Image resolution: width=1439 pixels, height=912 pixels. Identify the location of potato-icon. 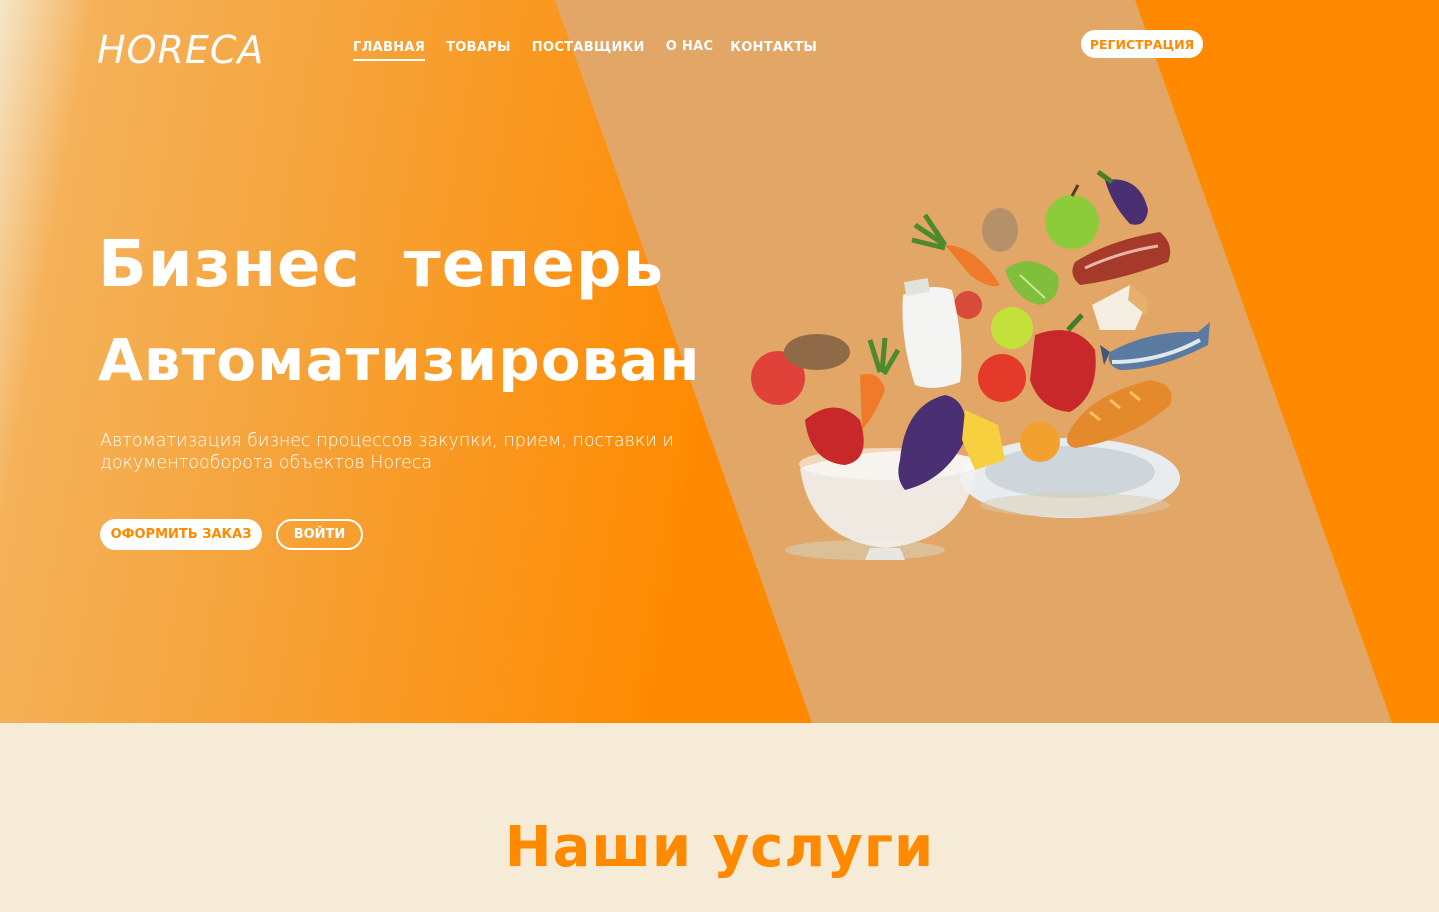
(1000, 230).